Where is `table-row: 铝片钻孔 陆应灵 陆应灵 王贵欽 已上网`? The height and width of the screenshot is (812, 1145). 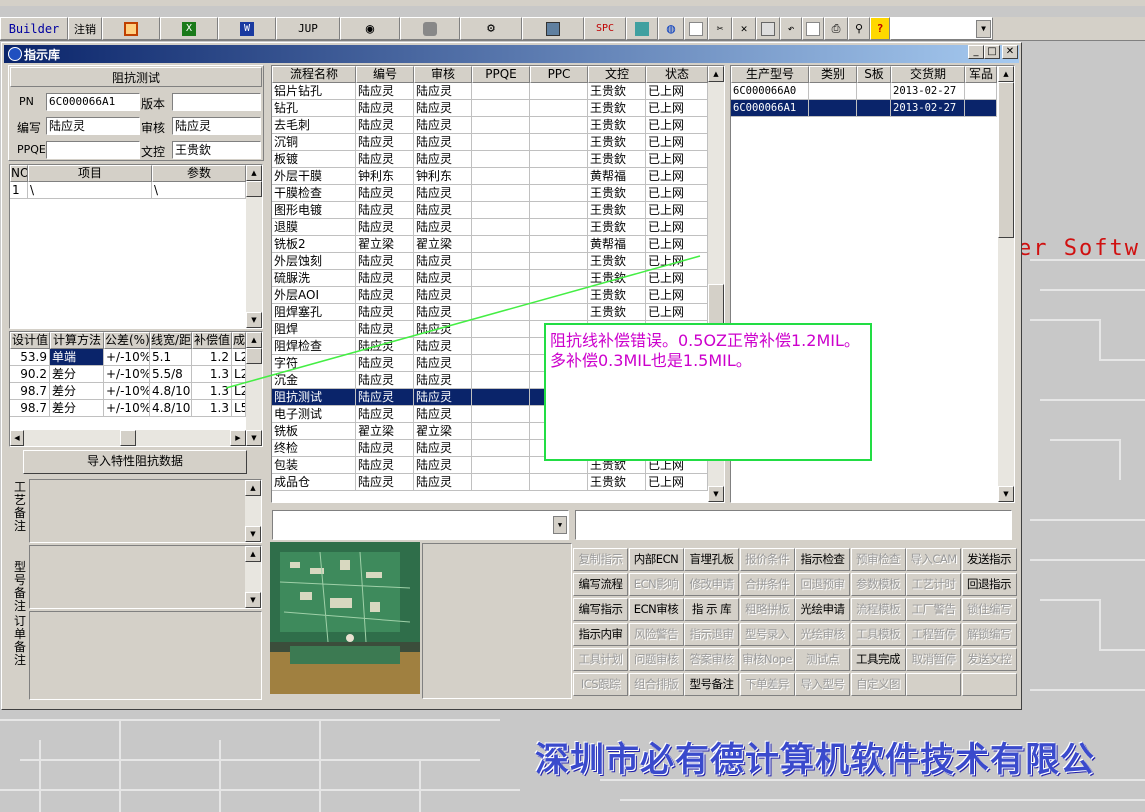
table-row: 铝片钻孔 陆应灵 陆应灵 王贵欽 已上网 is located at coordinates (498, 91).